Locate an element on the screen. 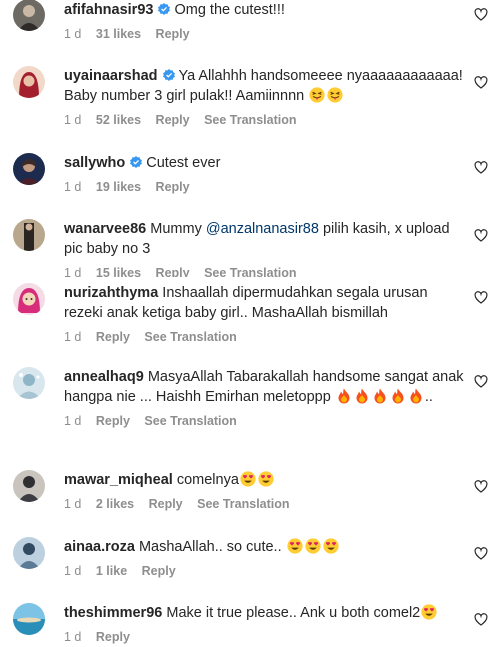 This screenshot has width=500, height=647. likes-count: 15 likes is located at coordinates (118, 271).